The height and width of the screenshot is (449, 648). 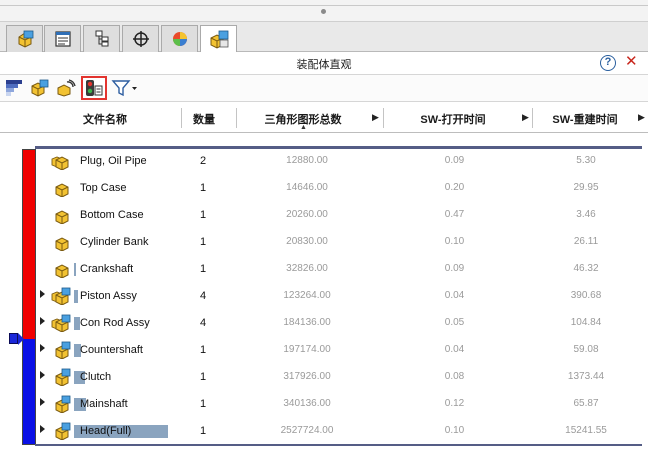 I want to click on property-manager-icon, so click(x=62, y=39).